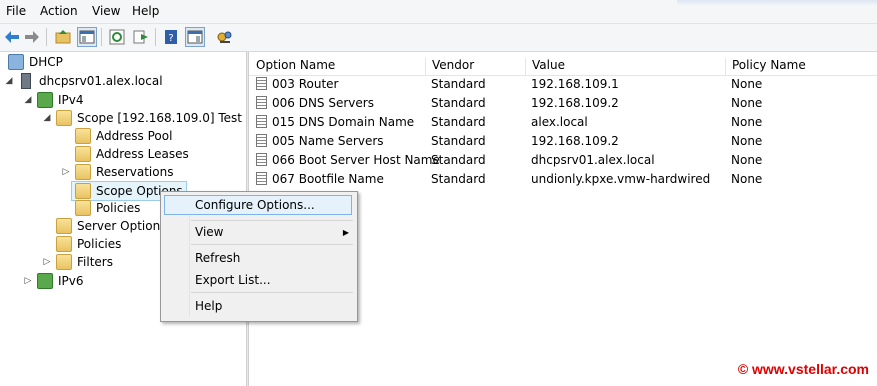 This screenshot has height=386, width=877. Describe the element at coordinates (145, 11) in the screenshot. I see `menu-help: Help` at that location.